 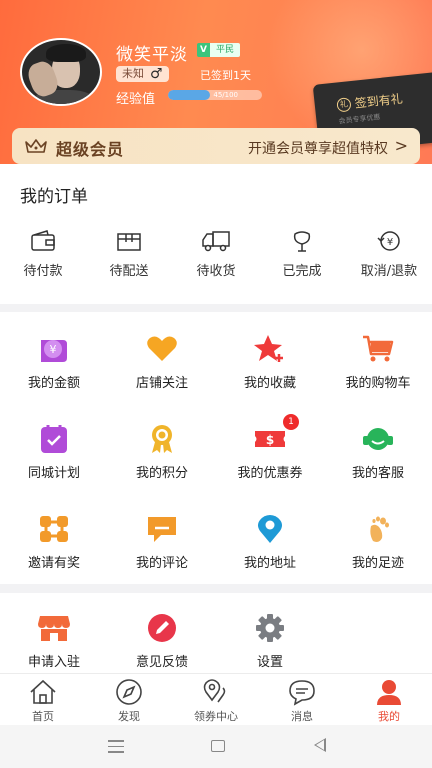 What do you see at coordinates (270, 447) in the screenshot?
I see `my-coupons-item: $ 1 我的优惠券` at bounding box center [270, 447].